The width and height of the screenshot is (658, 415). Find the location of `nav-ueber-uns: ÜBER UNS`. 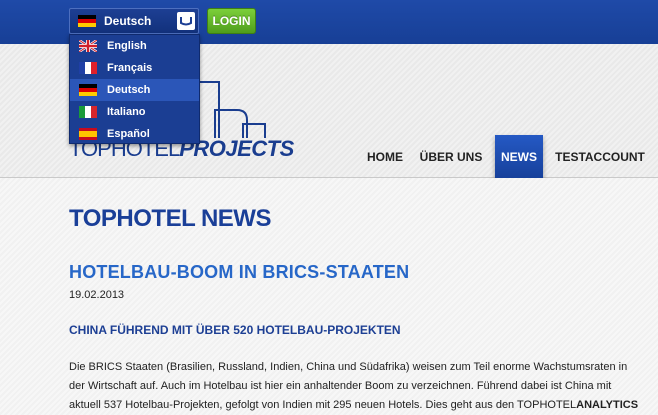

nav-ueber-uns: ÜBER UNS is located at coordinates (451, 157).